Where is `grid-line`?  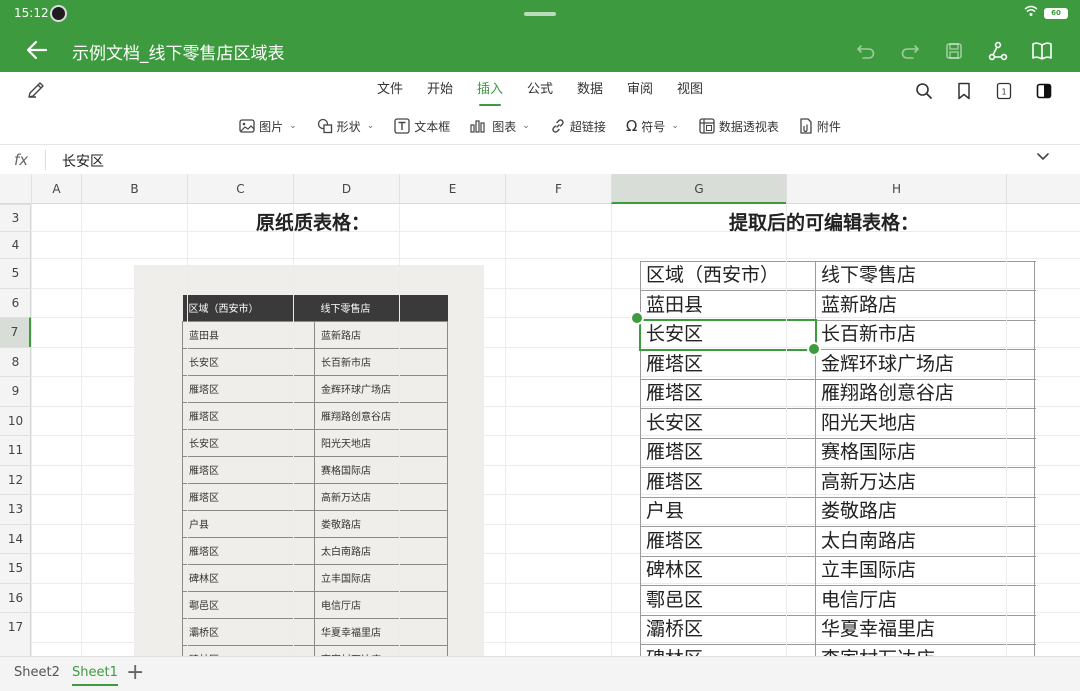
grid-line is located at coordinates (505, 430).